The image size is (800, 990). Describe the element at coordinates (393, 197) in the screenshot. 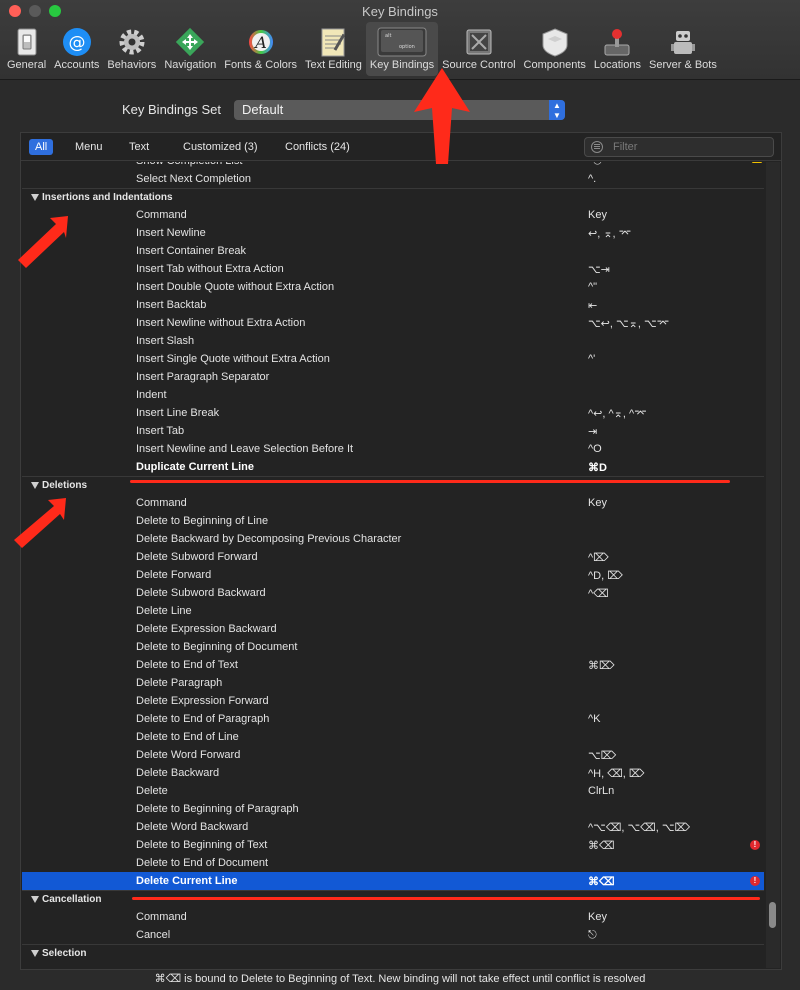

I see `section-header: Insertions and Indentations` at that location.